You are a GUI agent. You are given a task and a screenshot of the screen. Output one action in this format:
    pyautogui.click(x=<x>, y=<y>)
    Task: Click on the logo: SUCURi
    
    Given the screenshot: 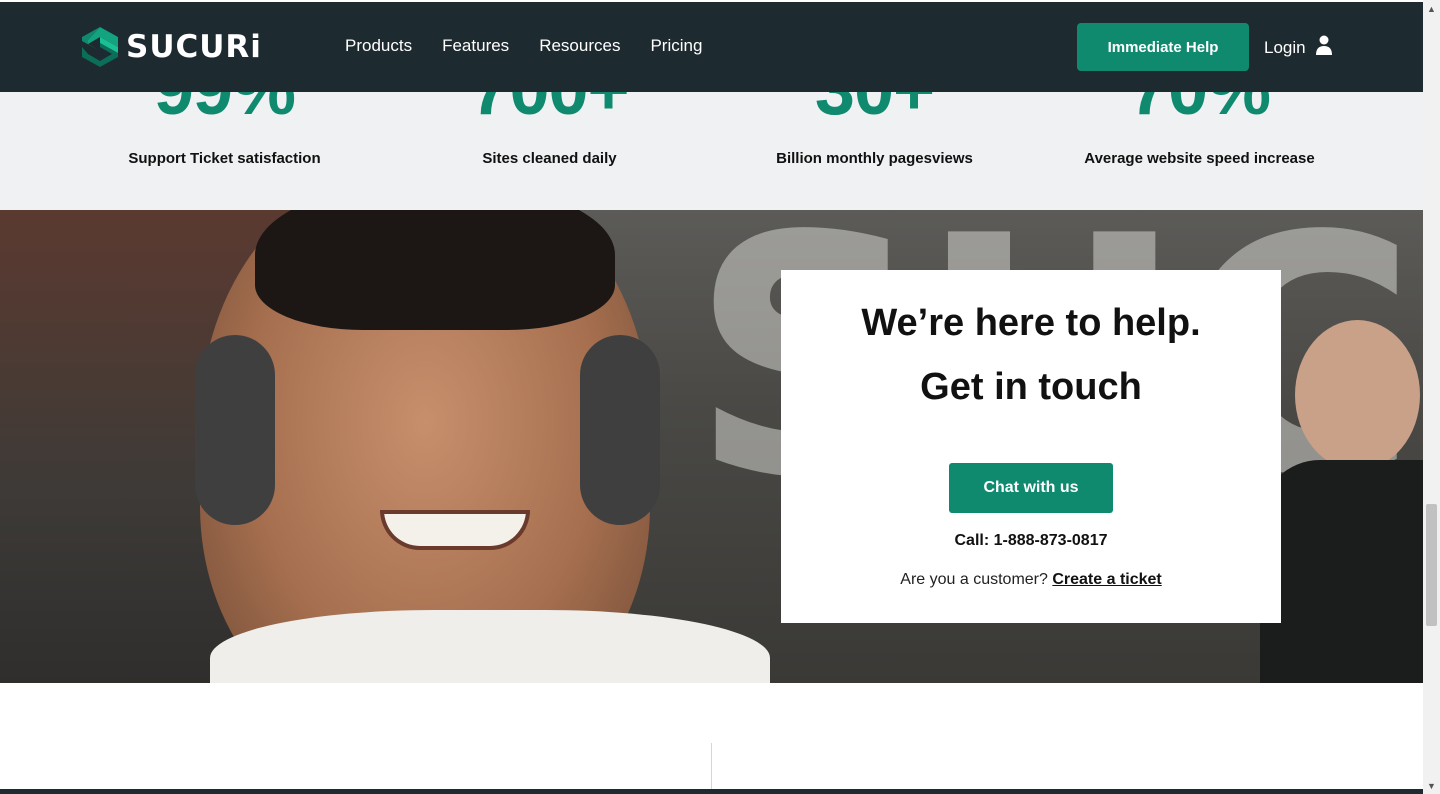 What is the action you would take?
    pyautogui.click(x=172, y=47)
    